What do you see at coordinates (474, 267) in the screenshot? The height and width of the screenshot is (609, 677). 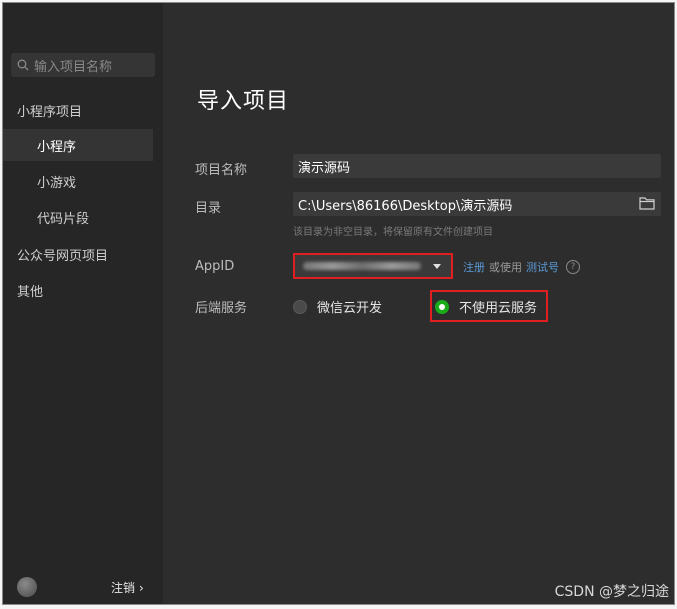 I see `register-link: 注册` at bounding box center [474, 267].